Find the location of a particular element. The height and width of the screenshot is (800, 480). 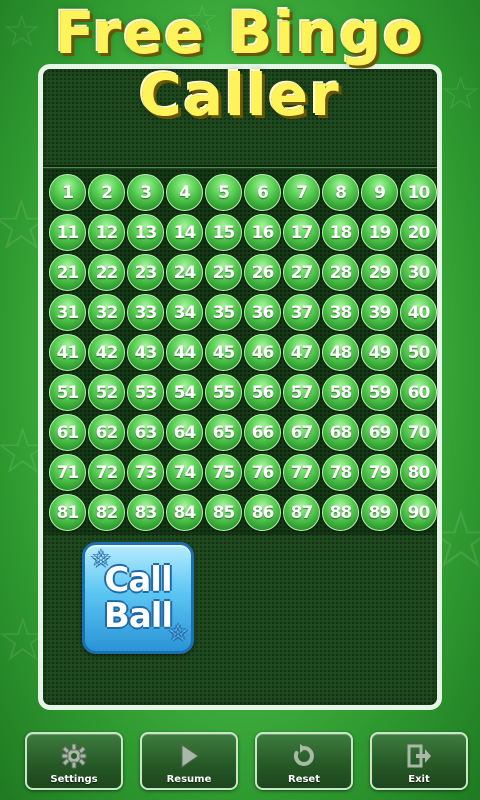

bingo-ball-75: 75 is located at coordinates (223, 472).